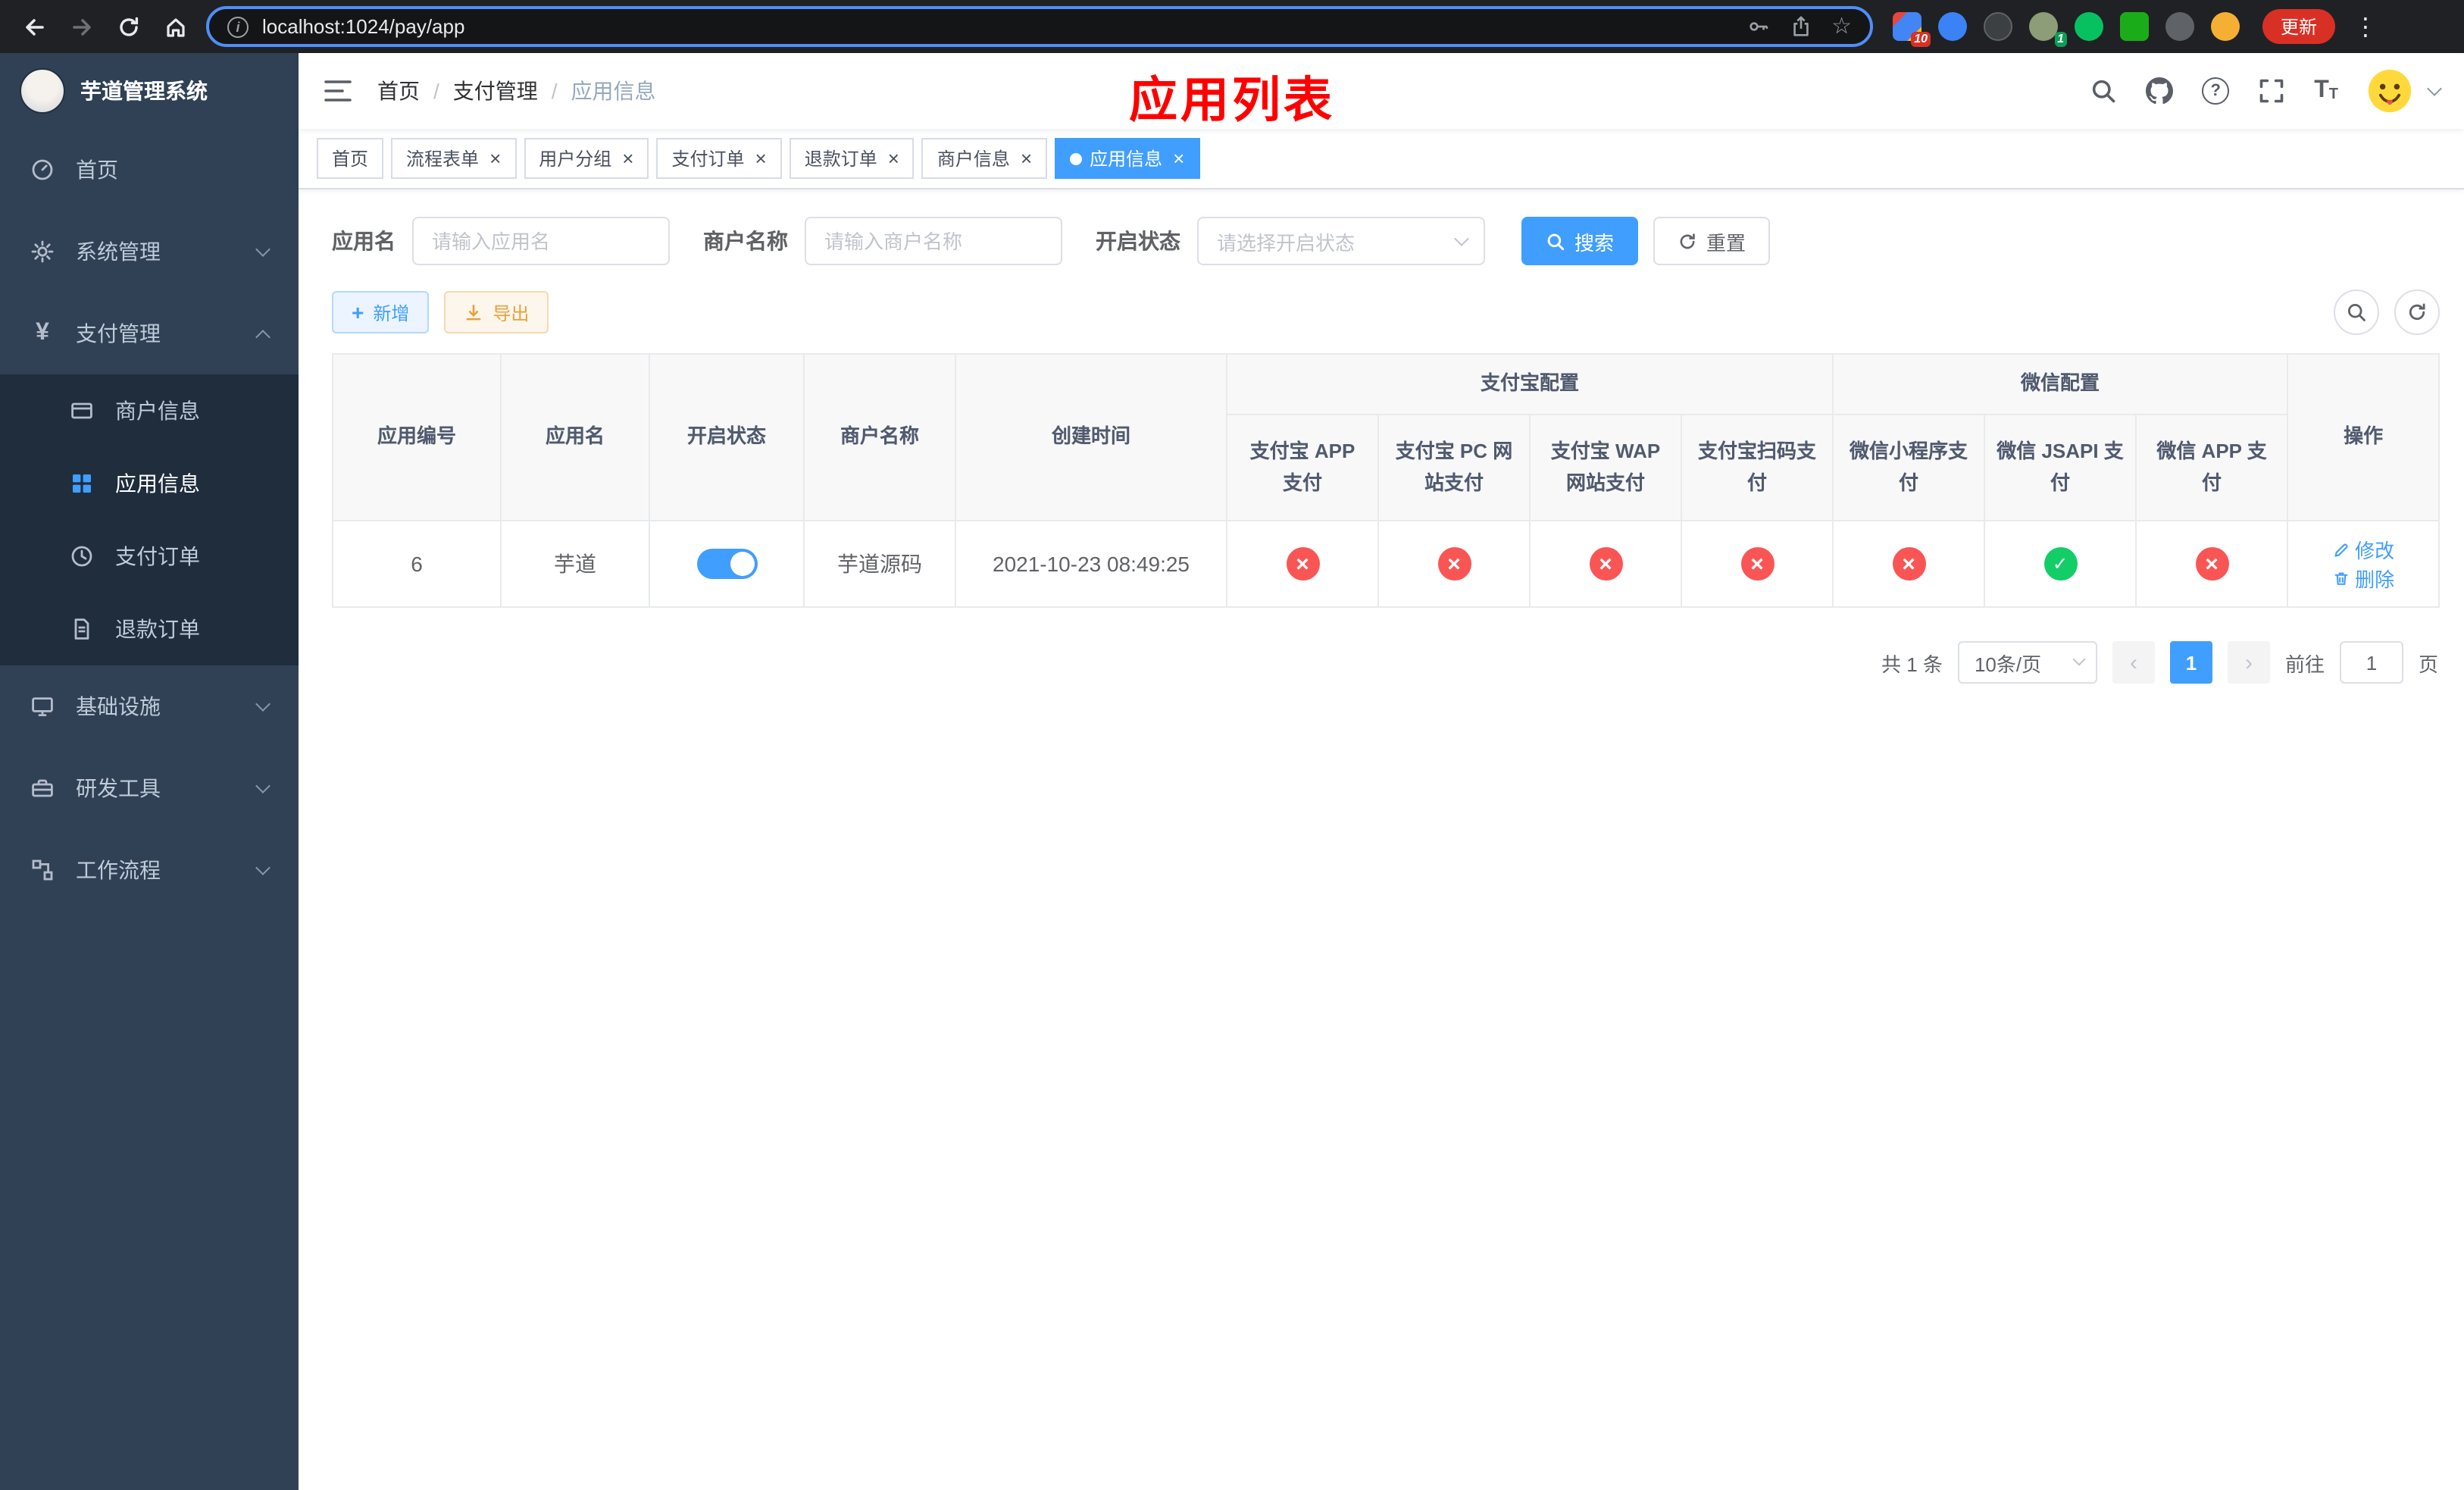  What do you see at coordinates (1091, 437) in the screenshot?
I see `col-created: 创建时间` at bounding box center [1091, 437].